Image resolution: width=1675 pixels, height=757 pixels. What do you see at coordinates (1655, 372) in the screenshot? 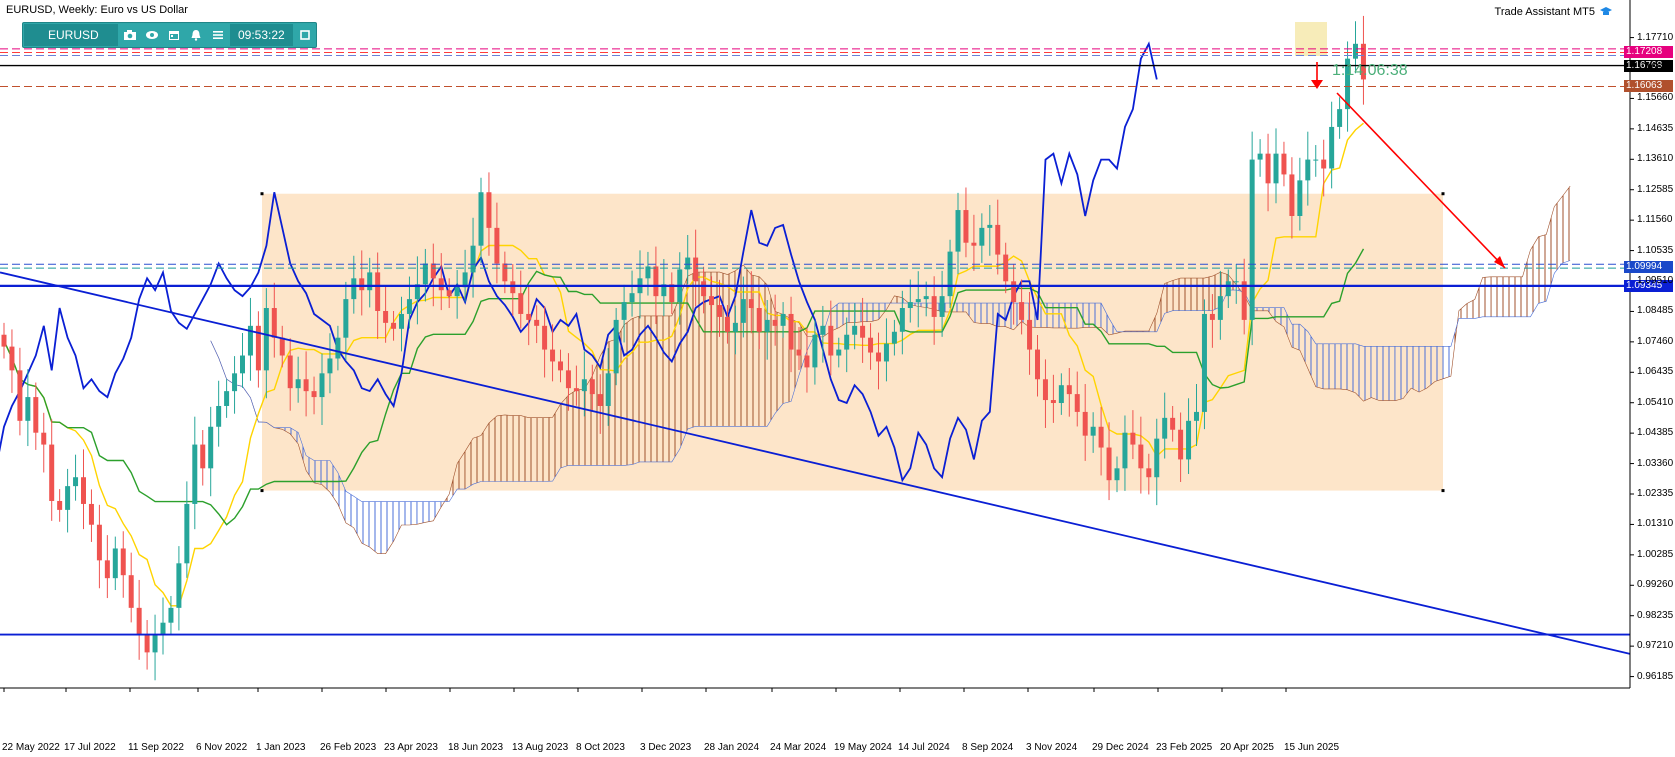
I see `price-tick-label: 1.06435` at bounding box center [1655, 372].